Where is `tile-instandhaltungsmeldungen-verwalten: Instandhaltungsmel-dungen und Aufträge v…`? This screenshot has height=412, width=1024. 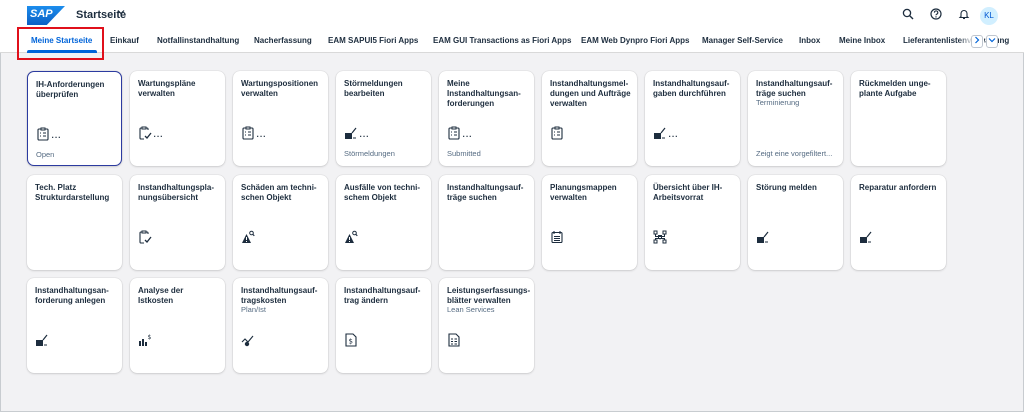
tile-instandhaltungsmeldungen-verwalten: Instandhaltungsmel-dungen und Aufträge v… is located at coordinates (589, 118).